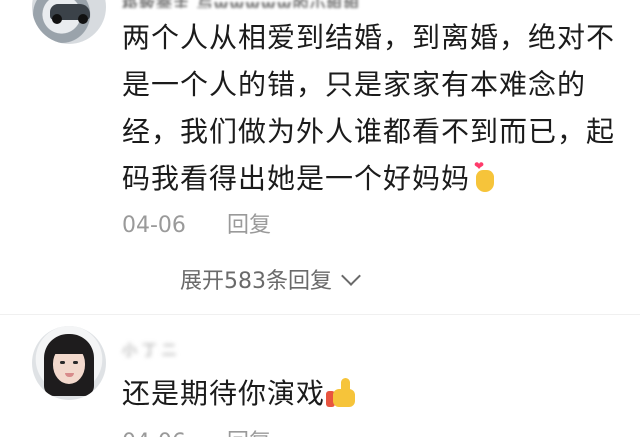 Image resolution: width=640 pixels, height=437 pixels. I want to click on comment-meta-1: 04-06 回复, so click(196, 223).